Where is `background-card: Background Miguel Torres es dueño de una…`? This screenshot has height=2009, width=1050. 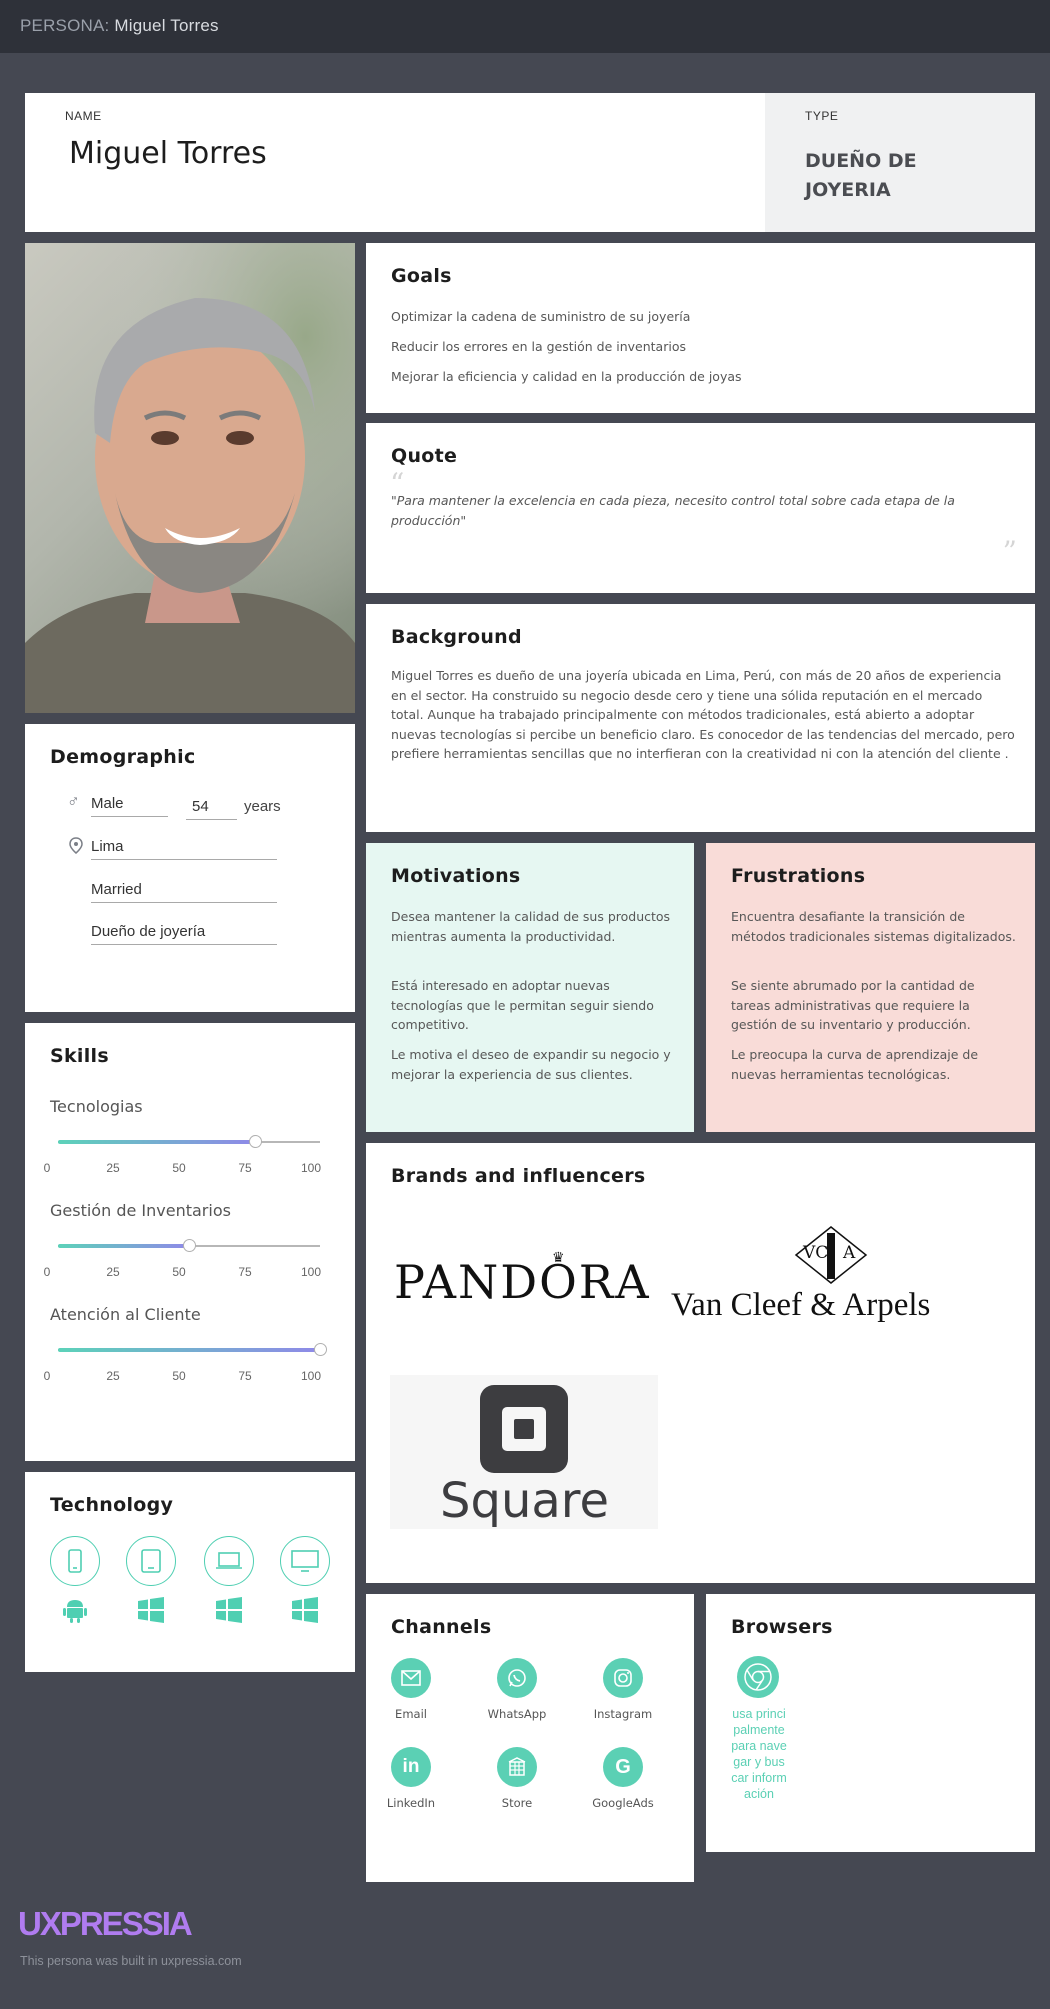
background-card: Background Miguel Torres es dueño de una… is located at coordinates (700, 718).